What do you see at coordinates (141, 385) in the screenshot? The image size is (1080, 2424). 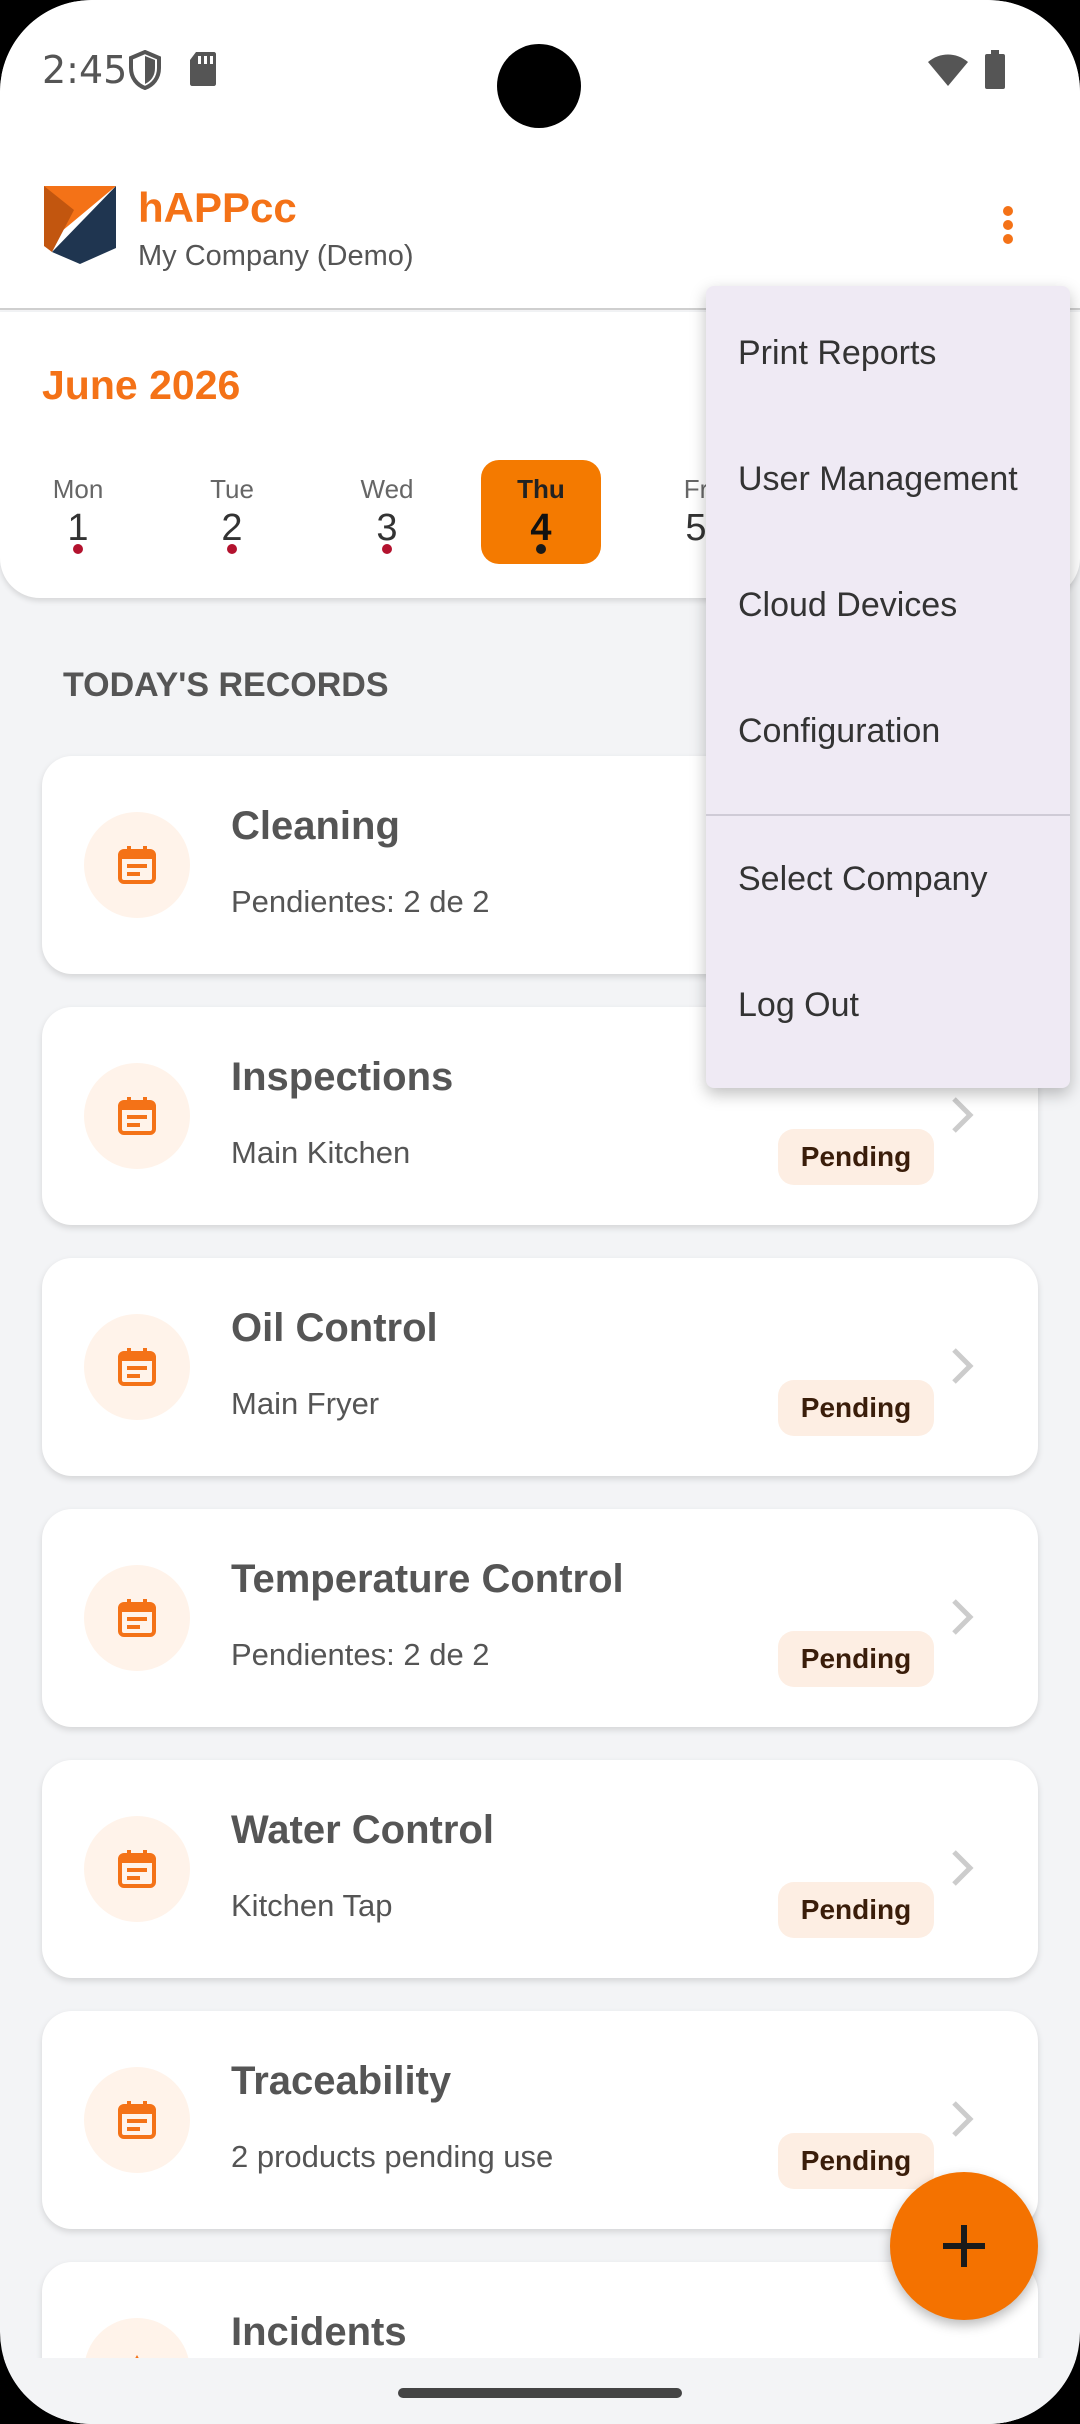 I see `month-label: June 2026` at bounding box center [141, 385].